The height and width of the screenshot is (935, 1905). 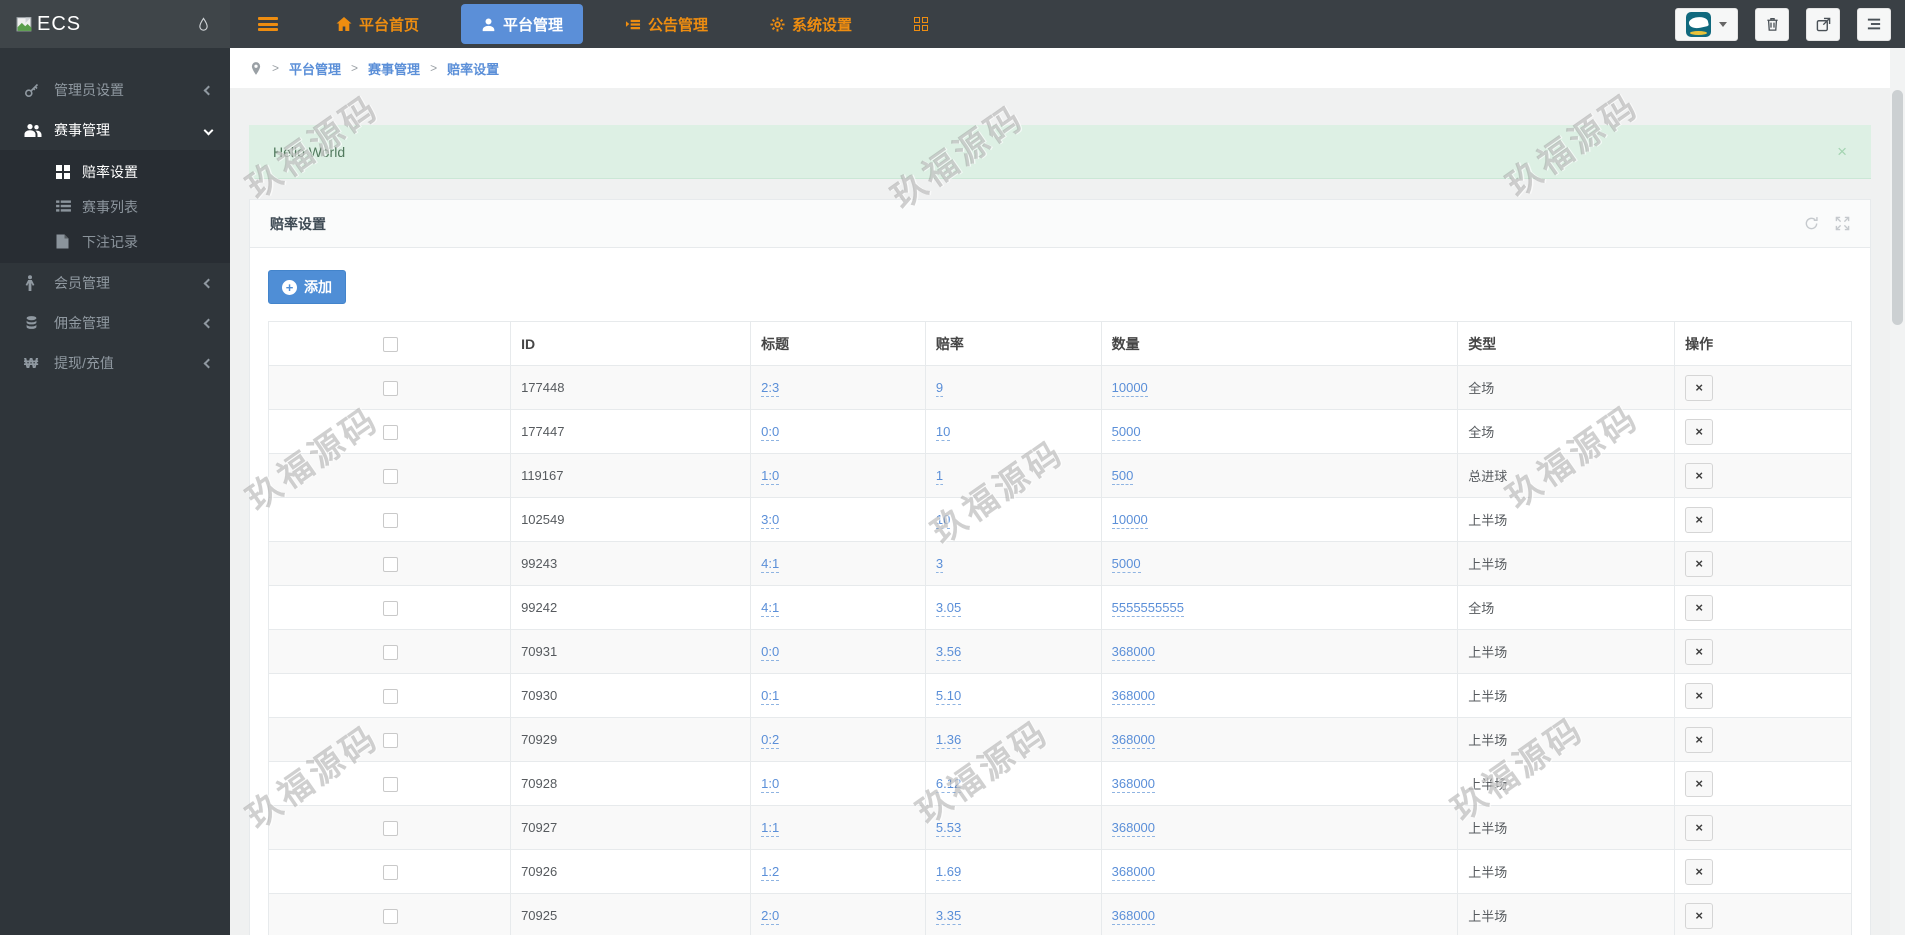 I want to click on header-action: 操作, so click(x=1763, y=343).